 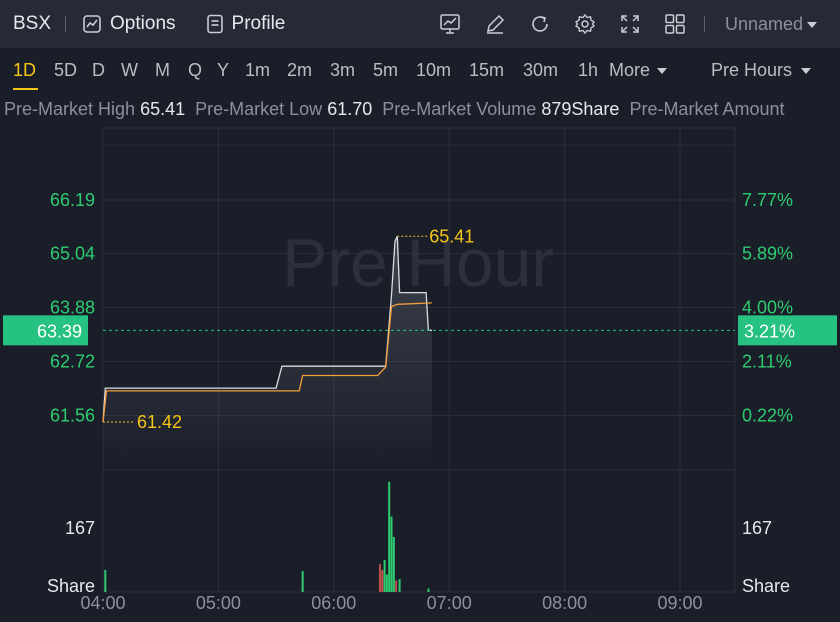 What do you see at coordinates (333, 603) in the screenshot?
I see `time-tick-label: 06:00` at bounding box center [333, 603].